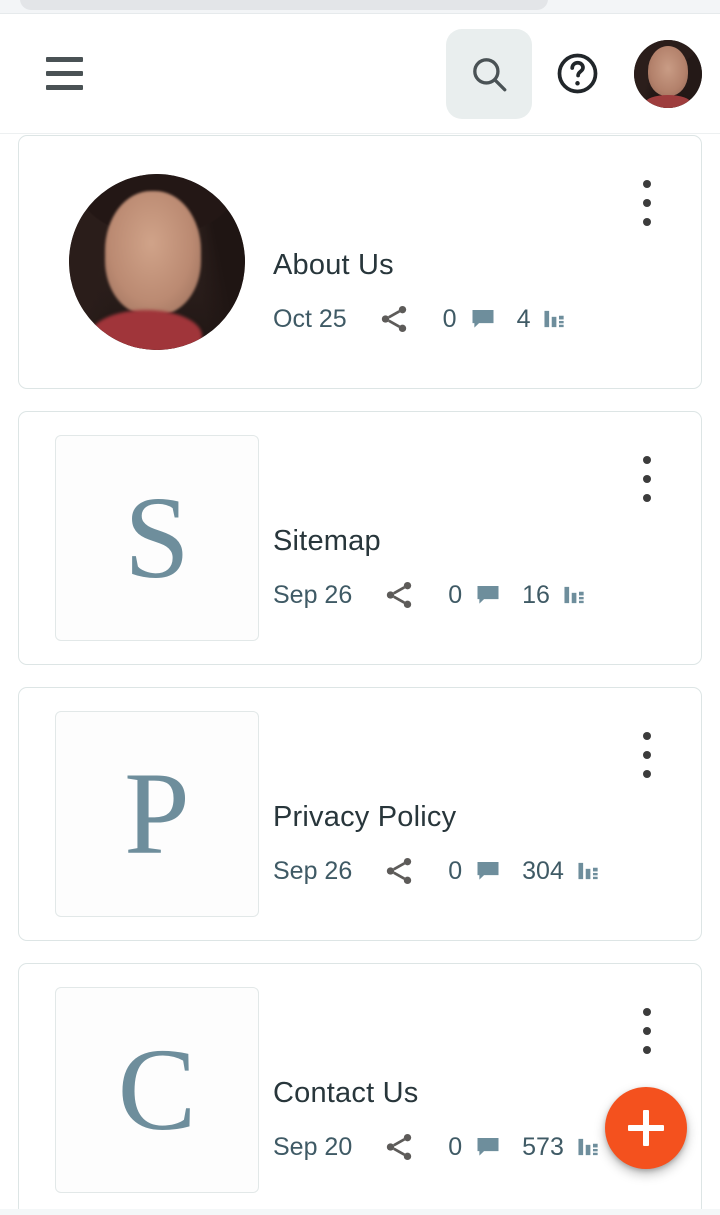 This screenshot has height=1215, width=720. What do you see at coordinates (542, 319) in the screenshot?
I see `views-stat: 4` at bounding box center [542, 319].